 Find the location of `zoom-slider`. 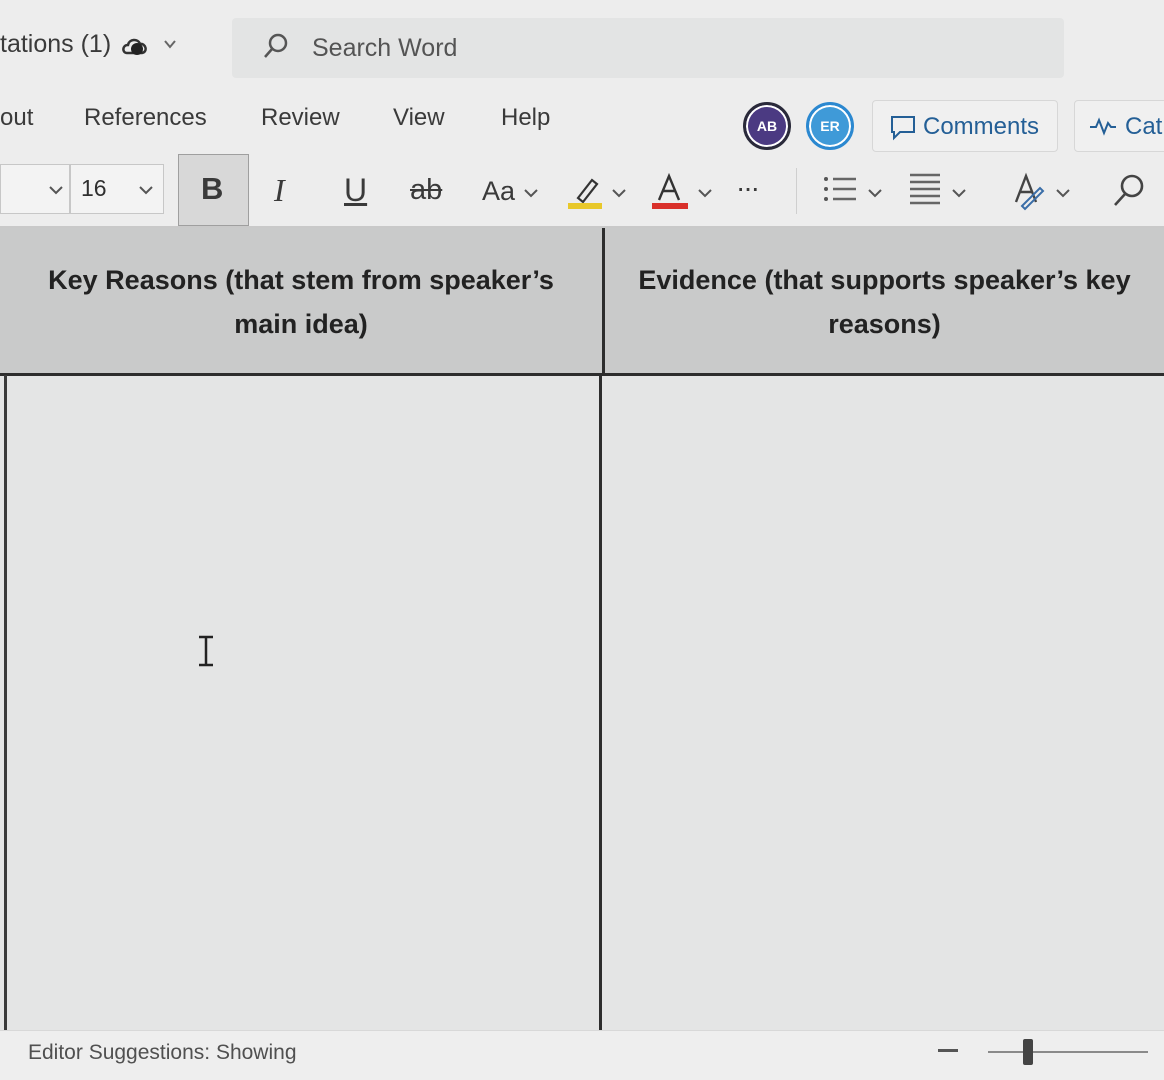

zoom-slider is located at coordinates (1068, 1052).